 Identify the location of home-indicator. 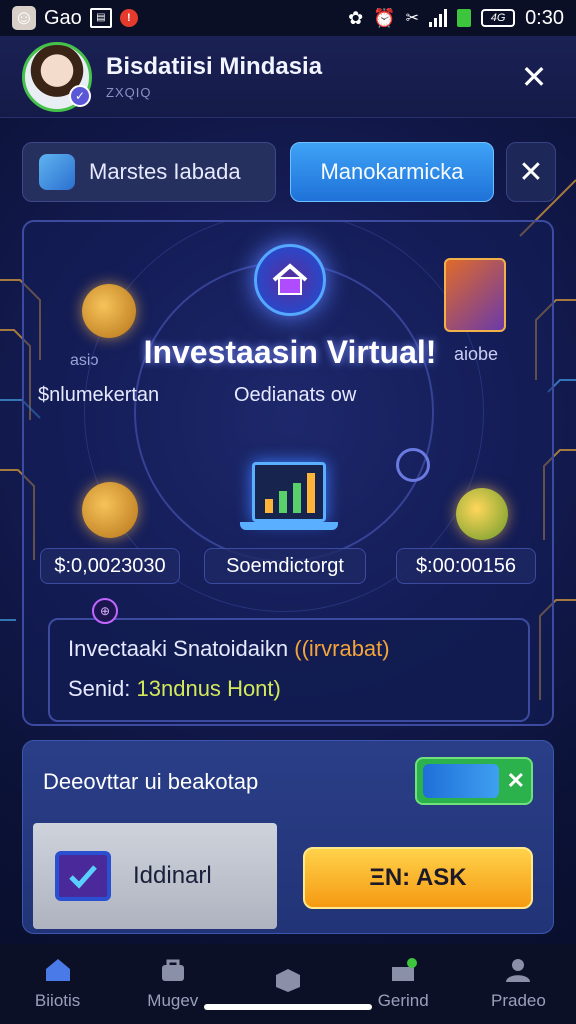
(288, 1007).